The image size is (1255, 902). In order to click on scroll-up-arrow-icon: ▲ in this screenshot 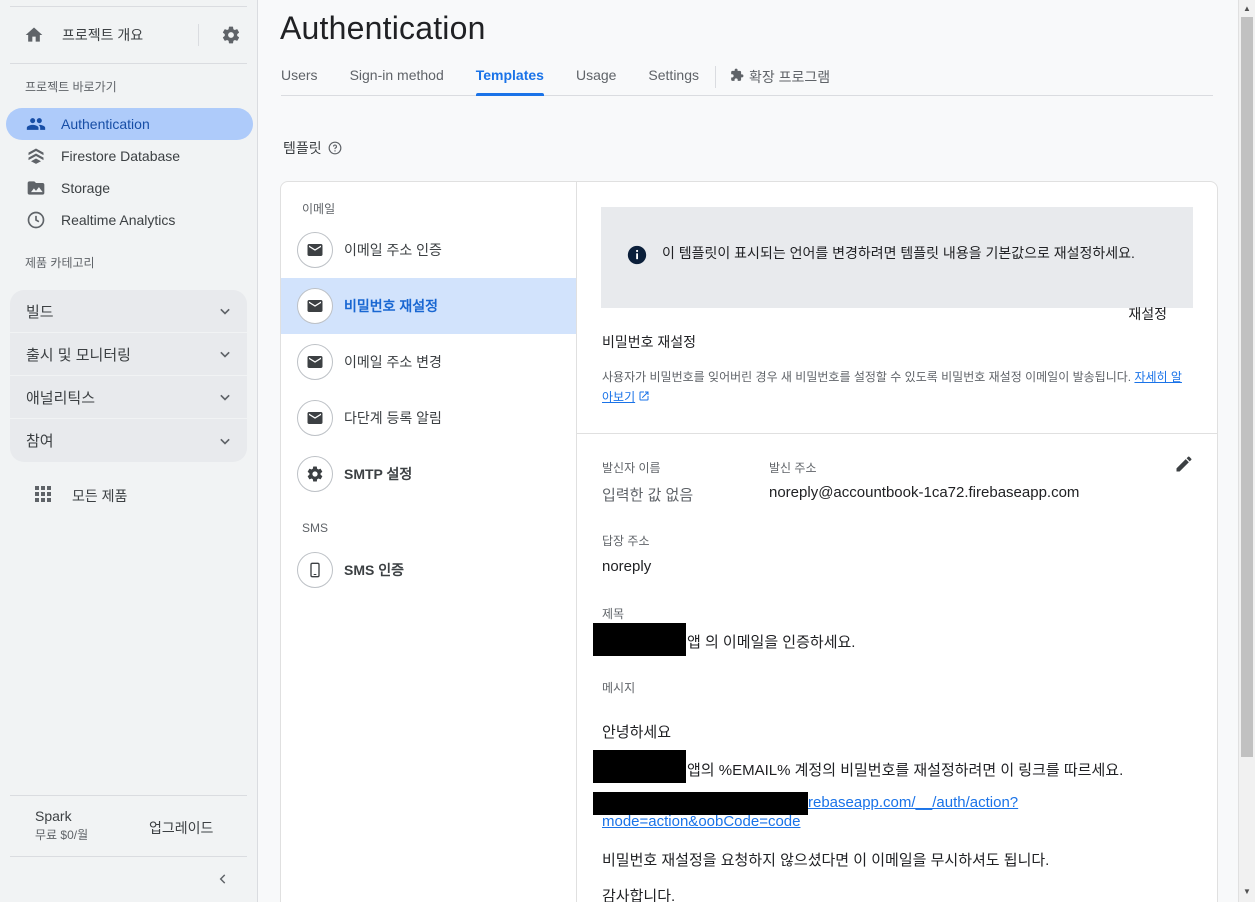, I will do `click(1247, 8)`.